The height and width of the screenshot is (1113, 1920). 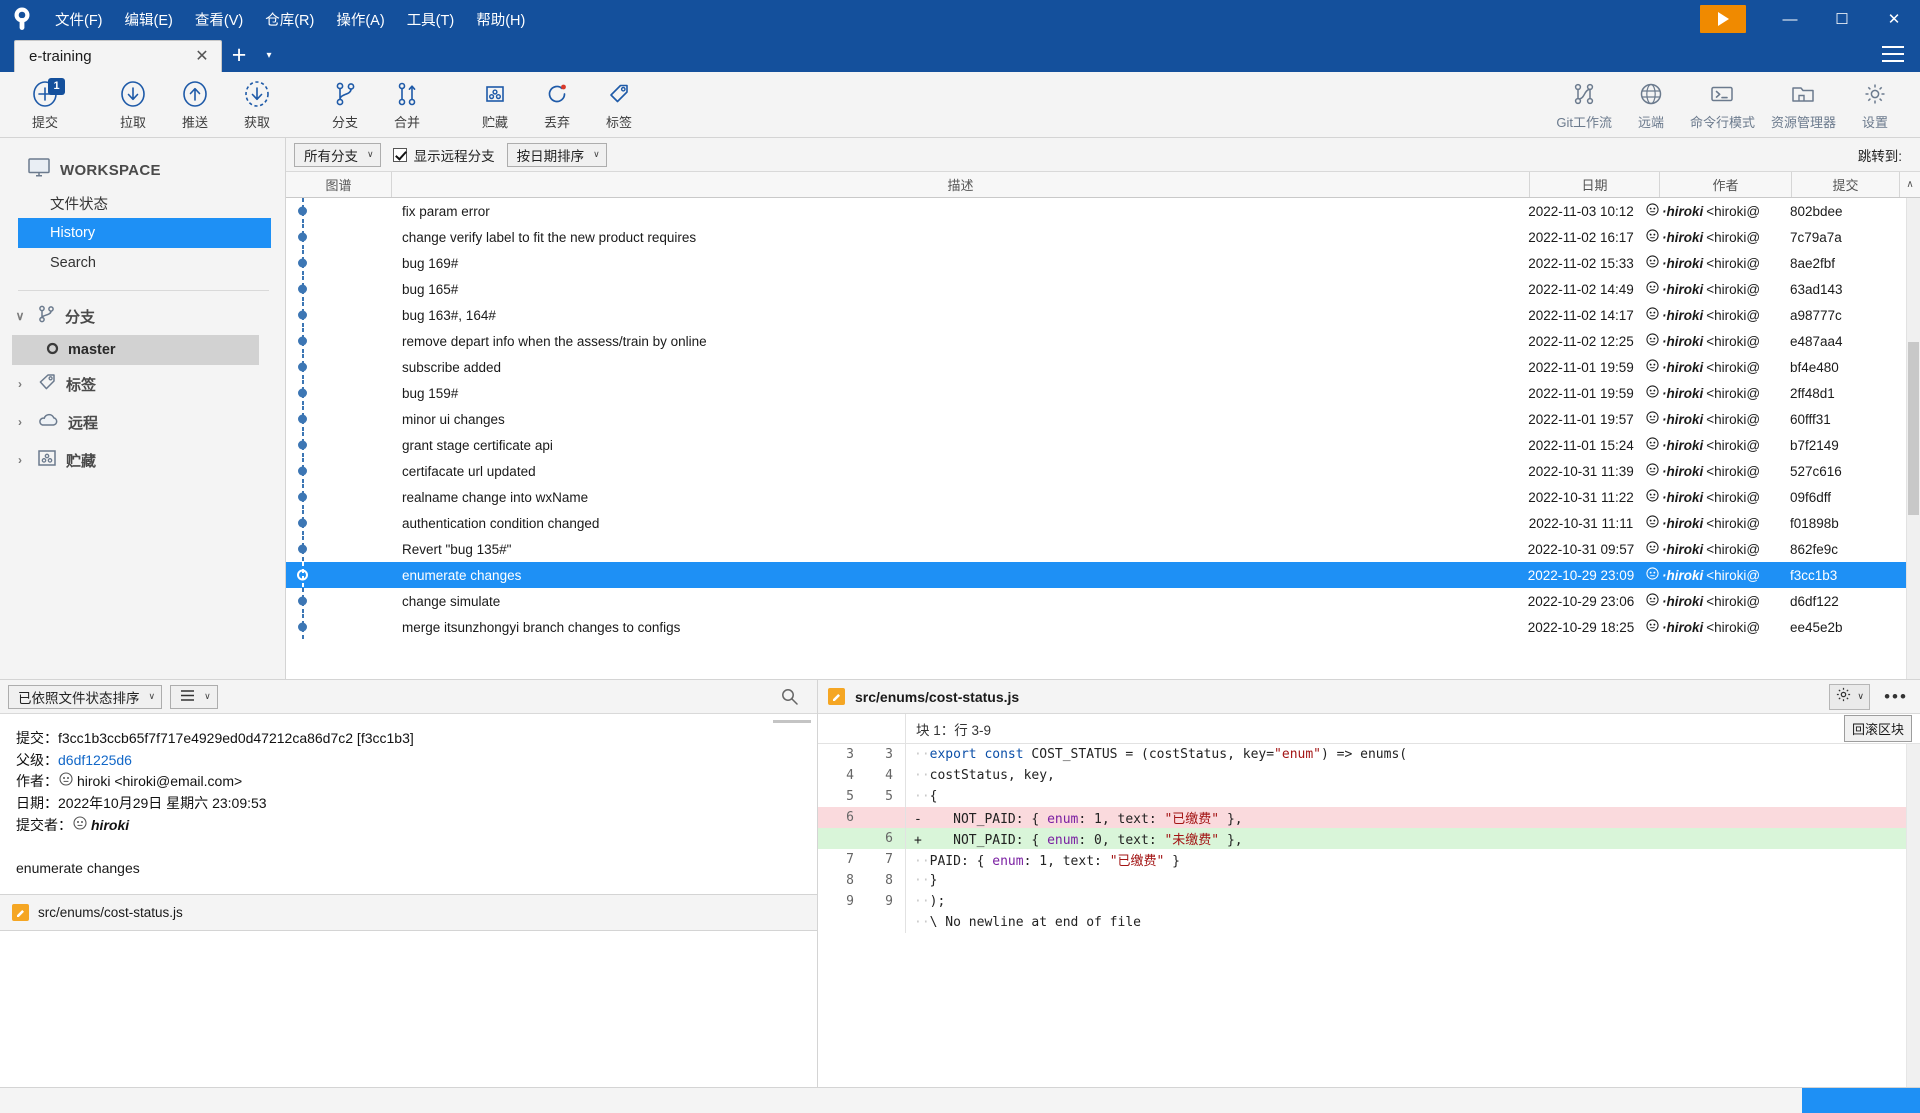 I want to click on settings-button: 设置, so click(x=1875, y=105).